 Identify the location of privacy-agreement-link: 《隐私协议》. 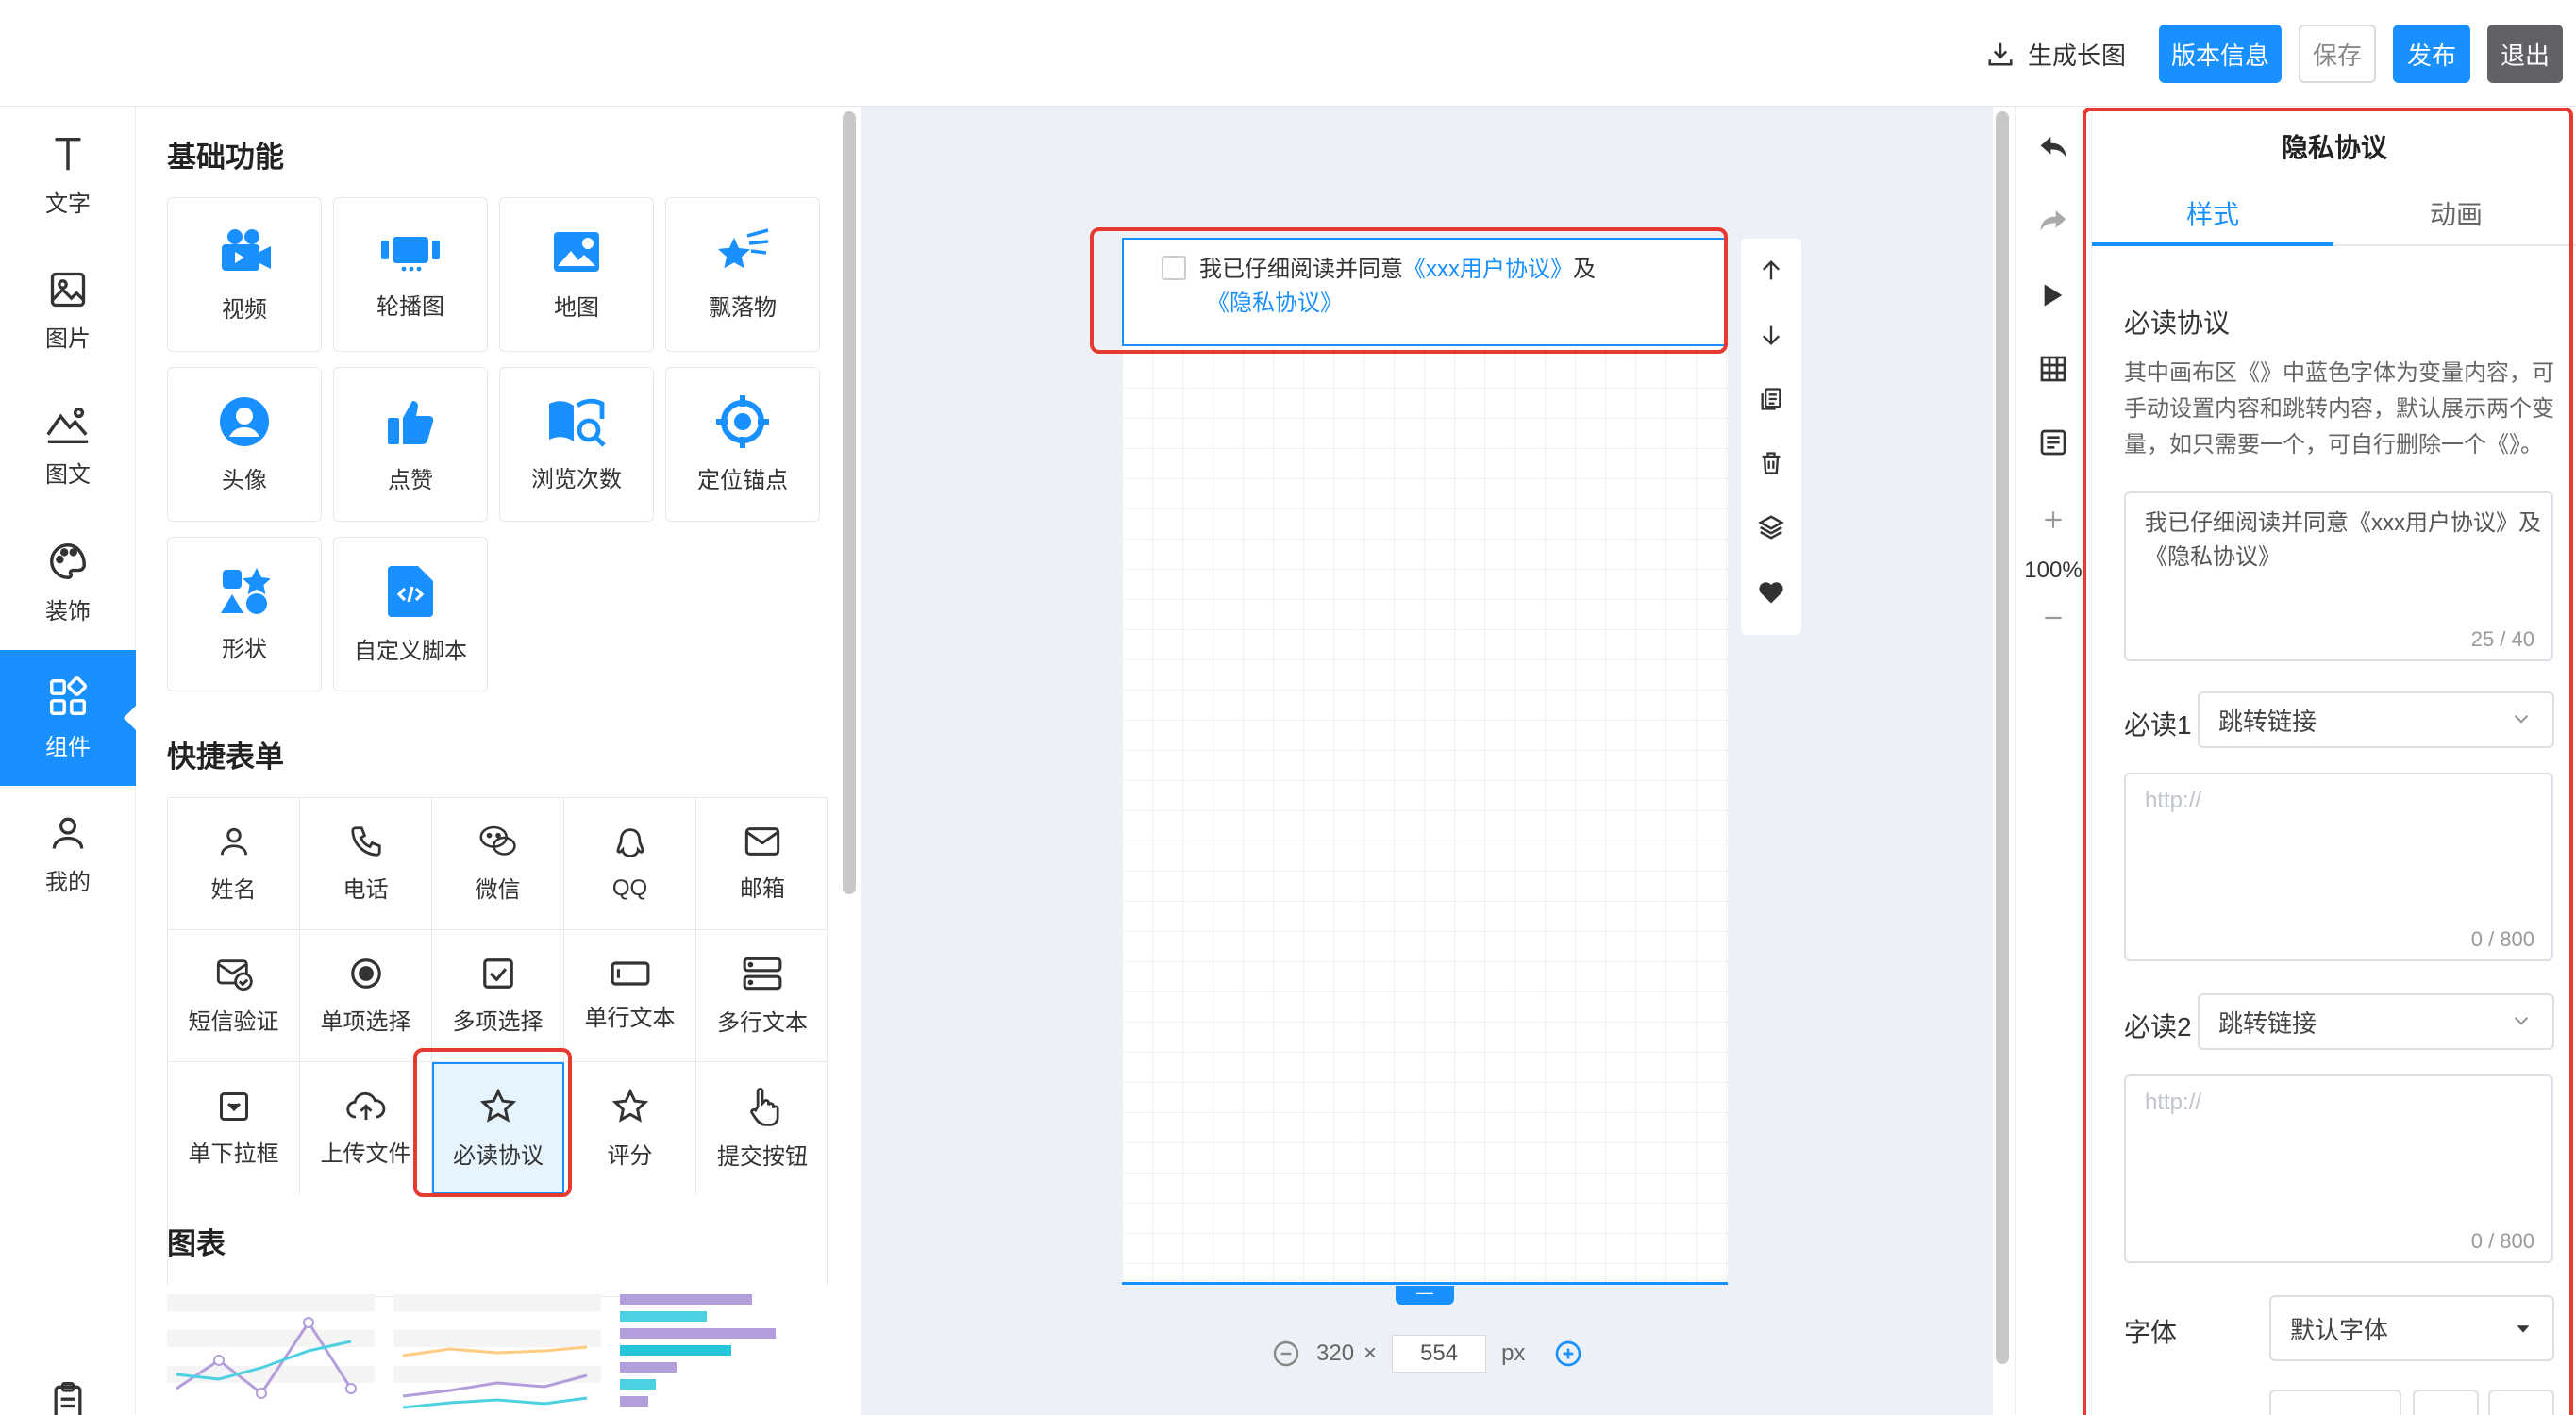
(1444, 304).